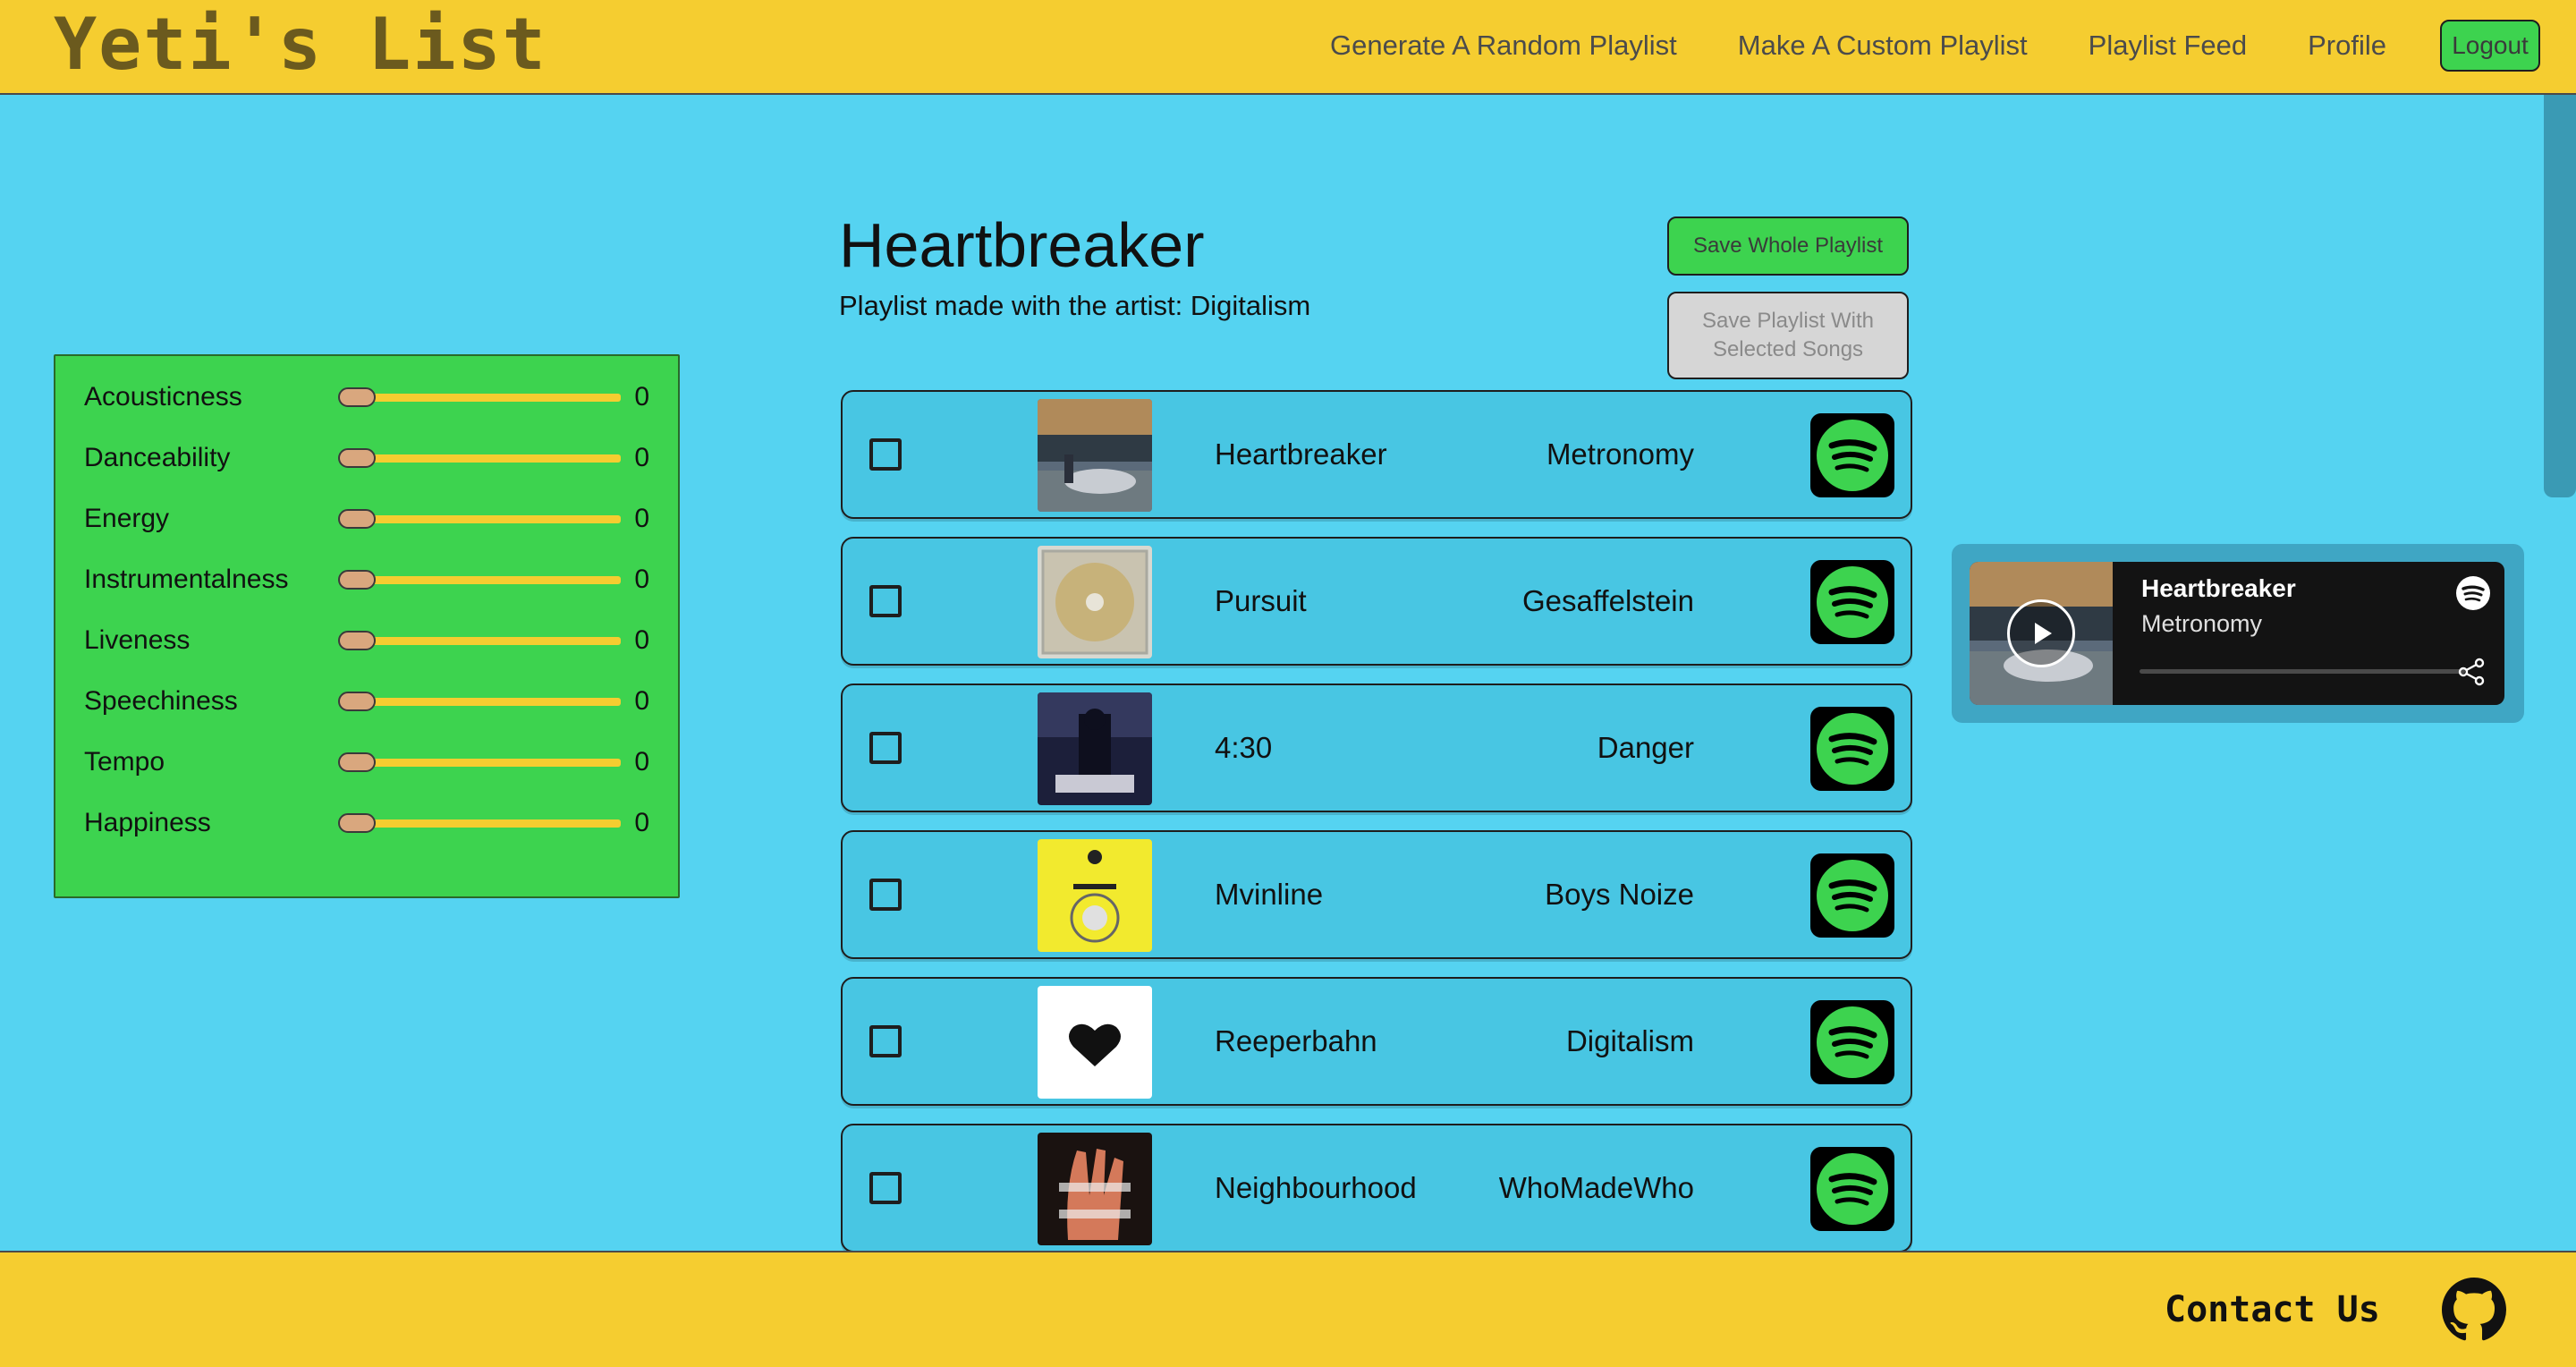 The width and height of the screenshot is (2576, 1367). Describe the element at coordinates (2560, 296) in the screenshot. I see `scrollbar-thumb` at that location.